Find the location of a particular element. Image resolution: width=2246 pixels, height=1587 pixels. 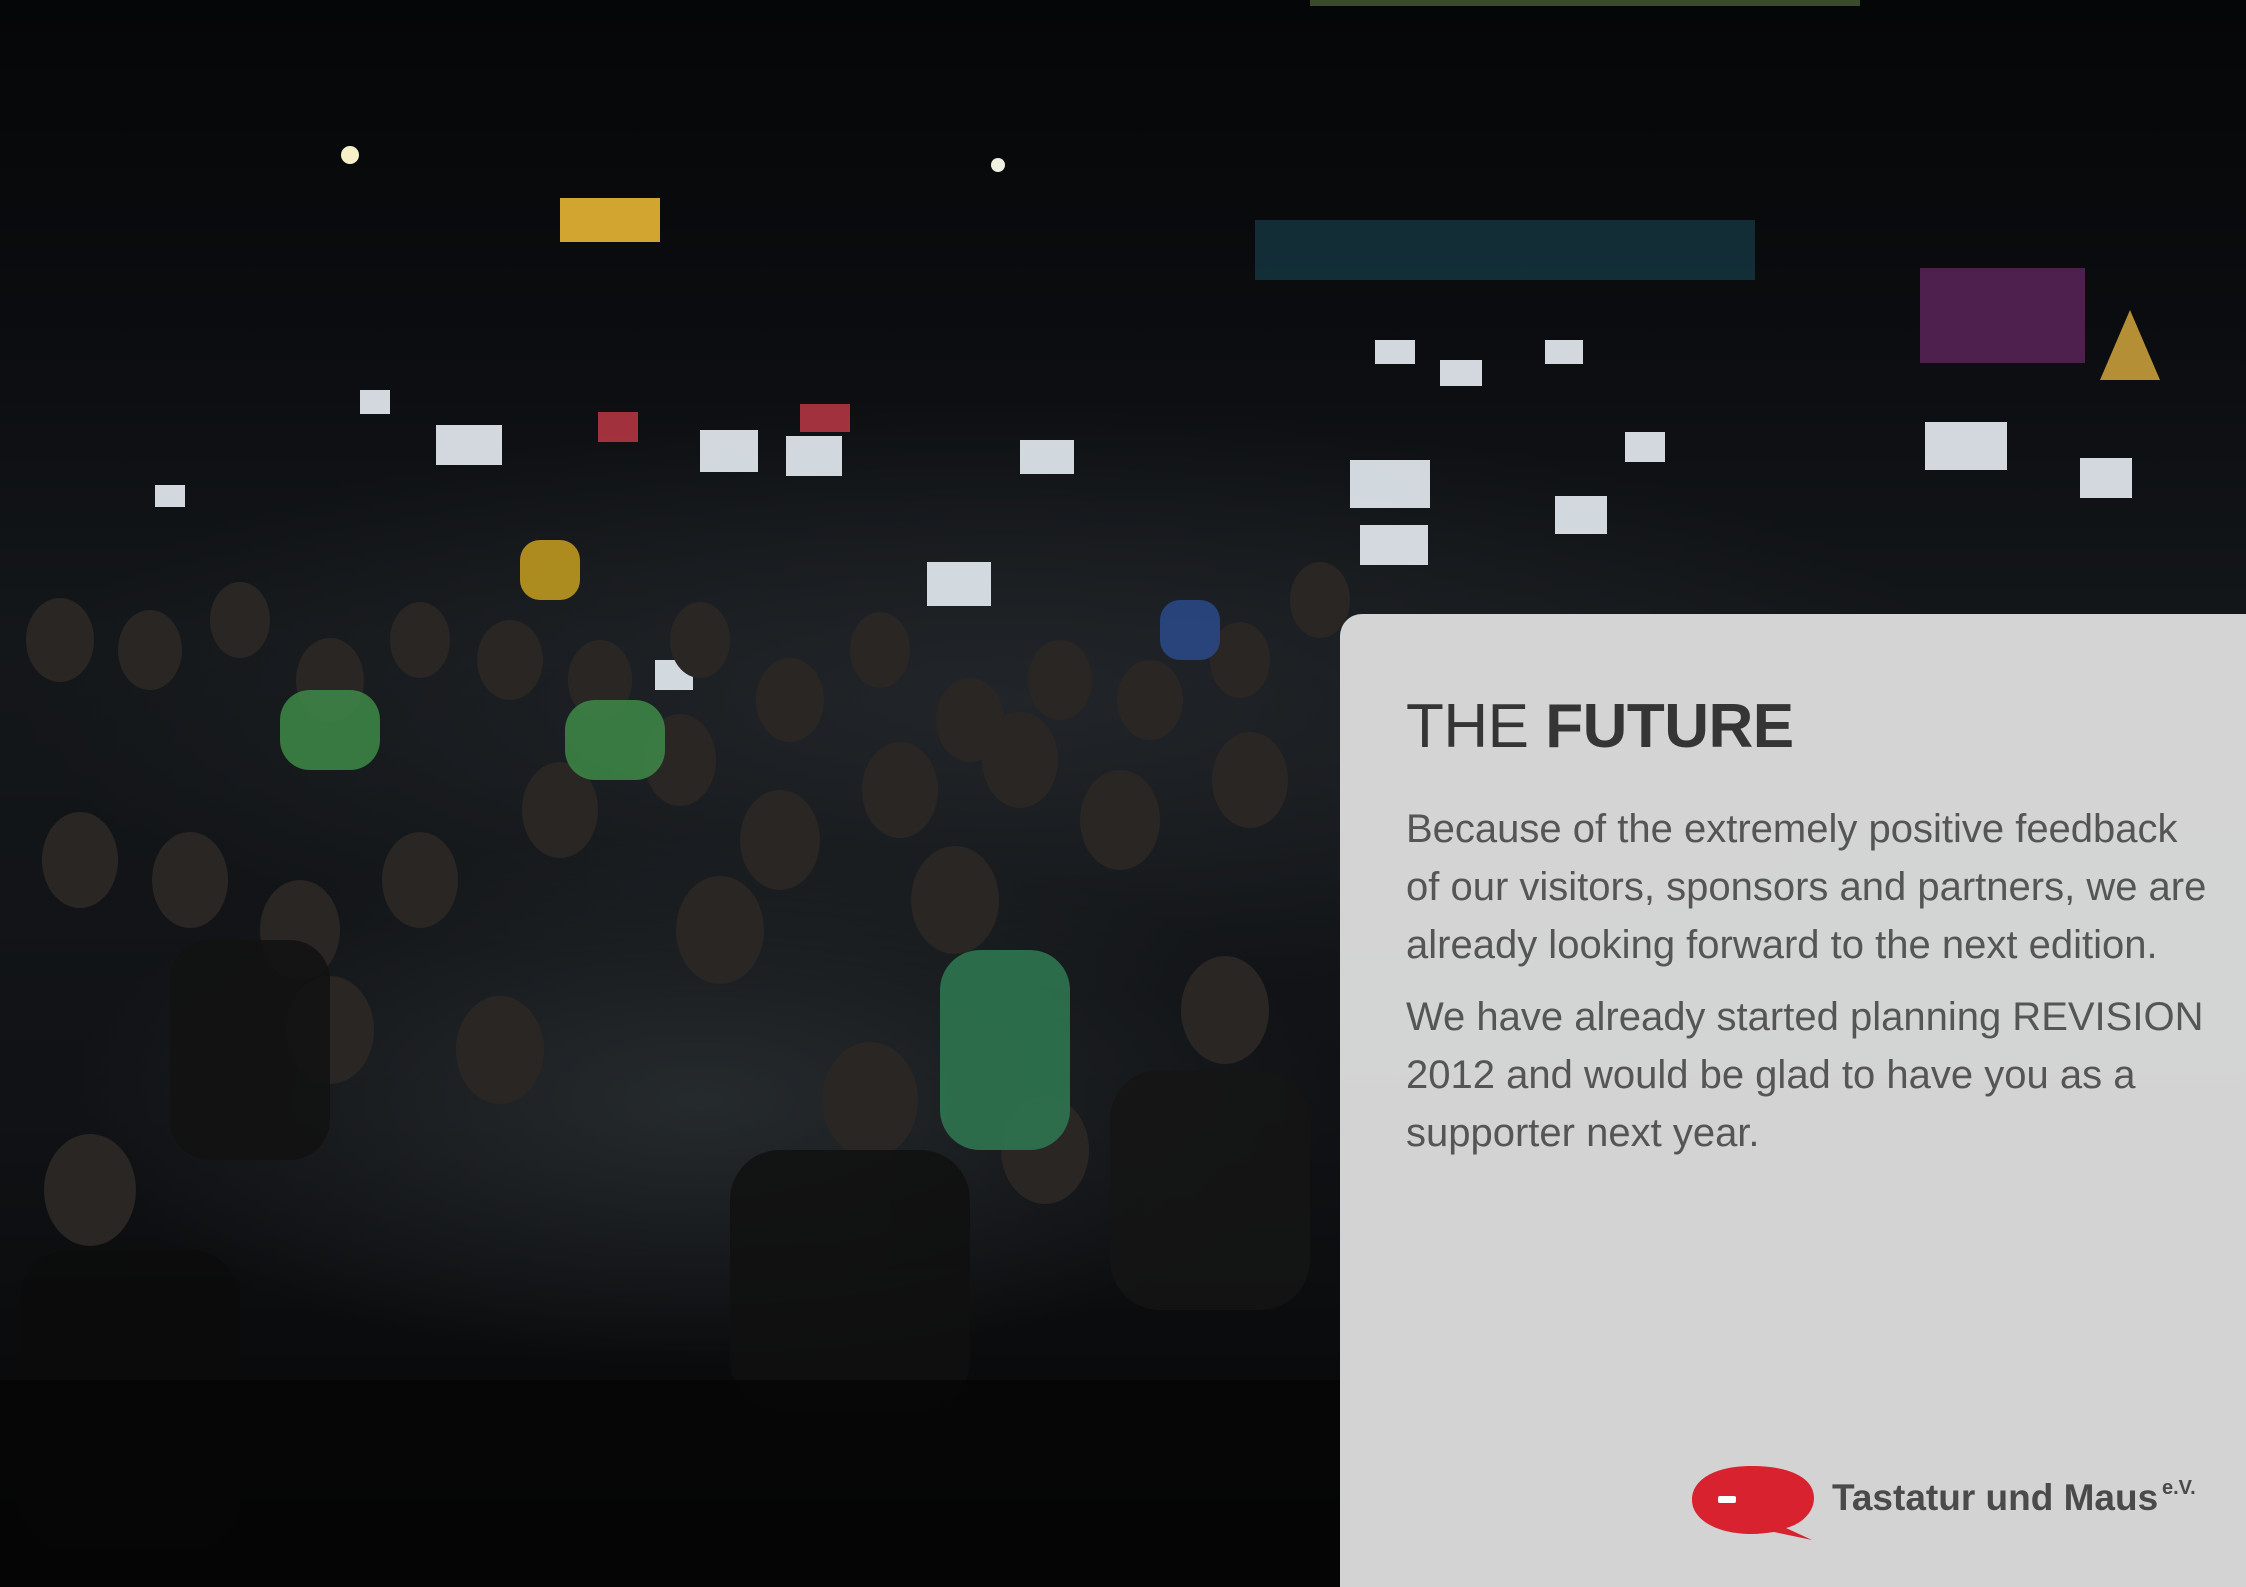

tastatur-und-maus-logo: Tastatur und Maus e.V. is located at coordinates (1950, 1502).